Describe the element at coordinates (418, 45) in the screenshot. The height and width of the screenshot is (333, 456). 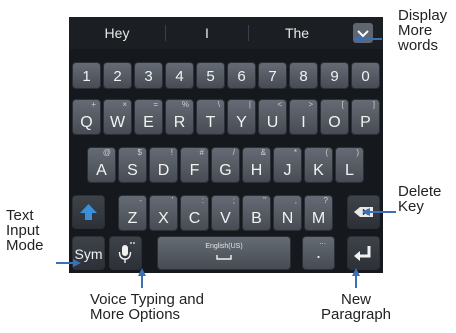
I see `callout-text: words` at that location.